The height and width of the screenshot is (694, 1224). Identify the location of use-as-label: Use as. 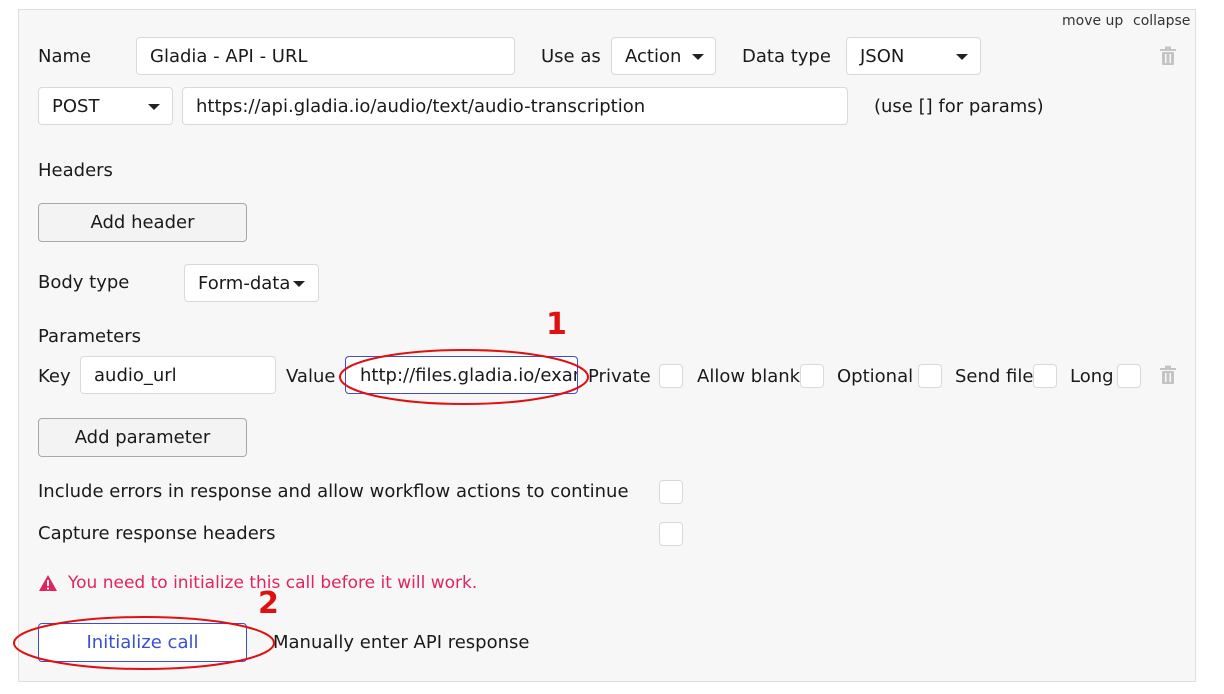
(571, 56).